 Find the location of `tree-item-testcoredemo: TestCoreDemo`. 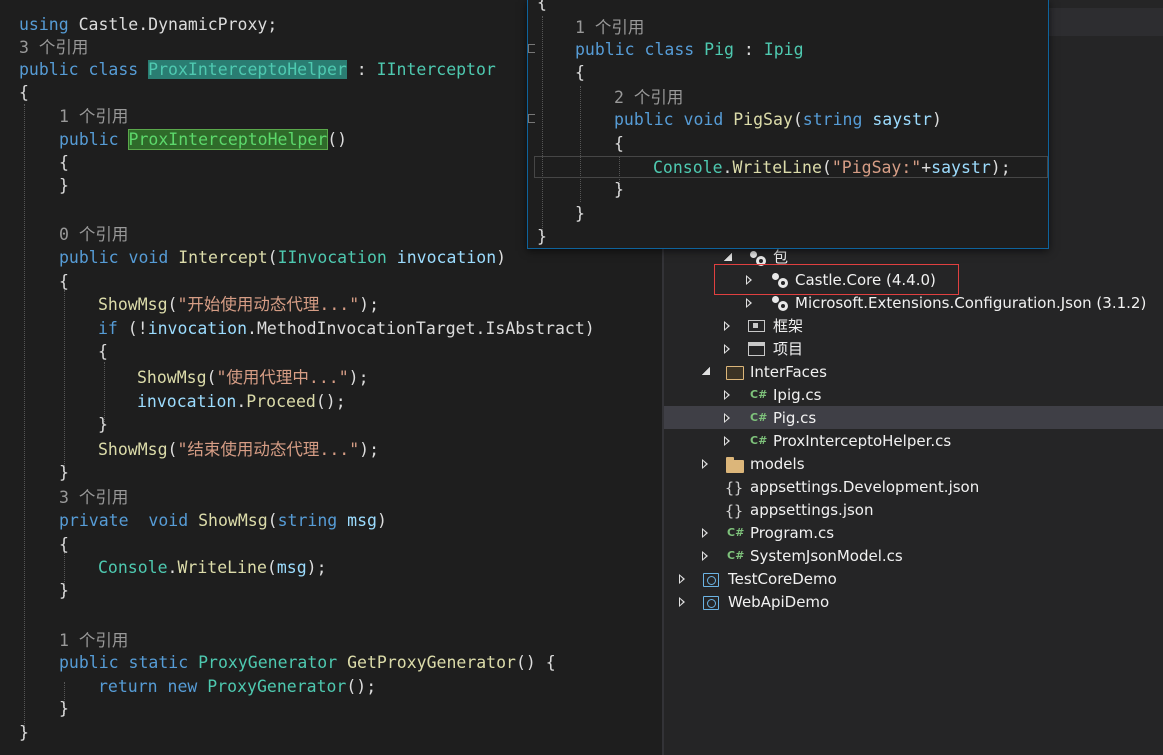

tree-item-testcoredemo: TestCoreDemo is located at coordinates (782, 579).